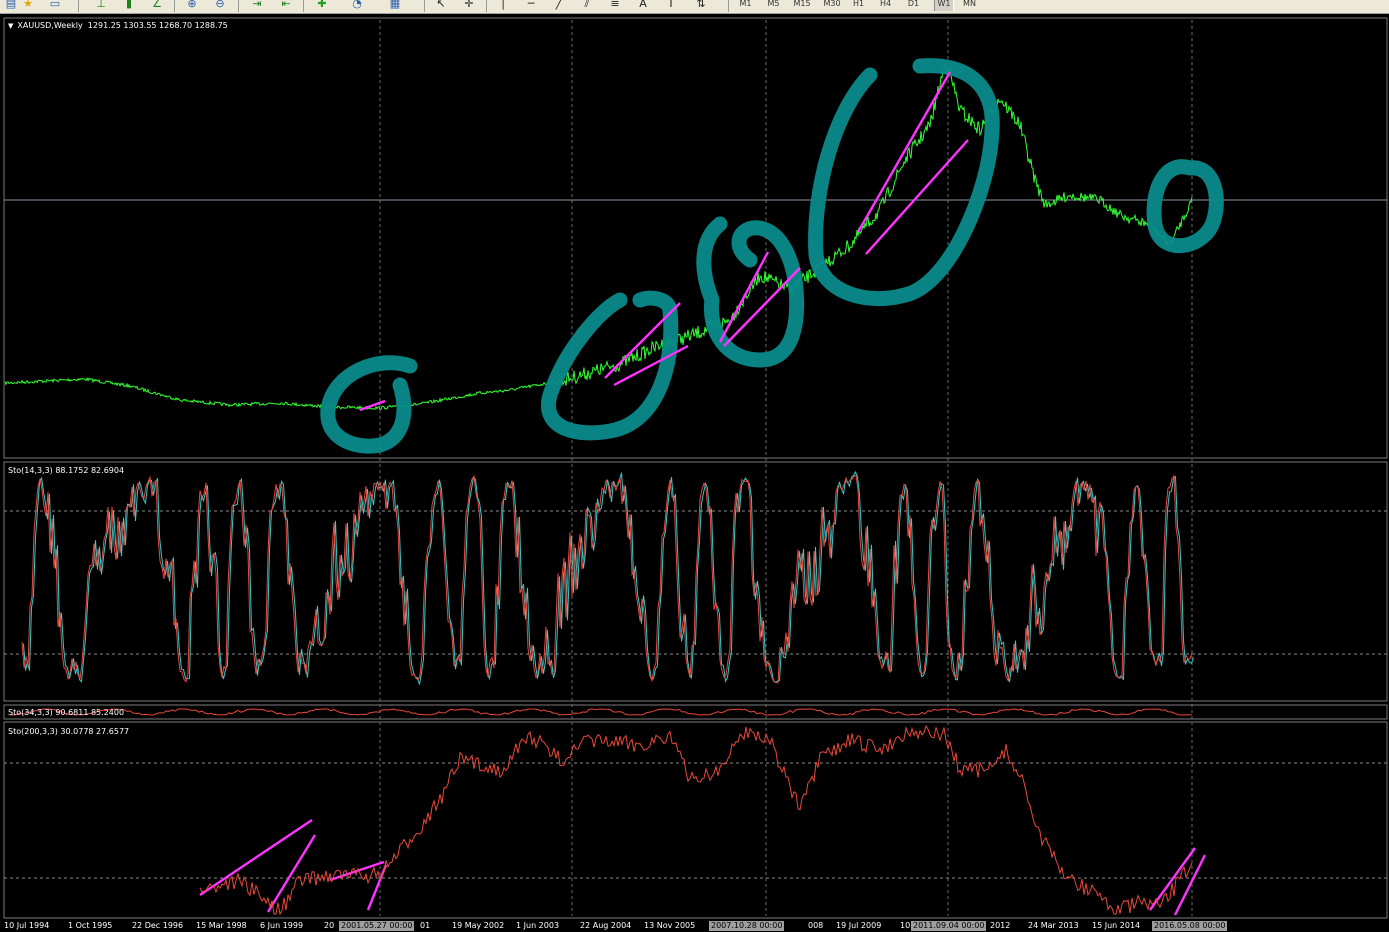 This screenshot has height=932, width=1389. I want to click on time-axis-label: 19 Jul 2009, so click(859, 925).